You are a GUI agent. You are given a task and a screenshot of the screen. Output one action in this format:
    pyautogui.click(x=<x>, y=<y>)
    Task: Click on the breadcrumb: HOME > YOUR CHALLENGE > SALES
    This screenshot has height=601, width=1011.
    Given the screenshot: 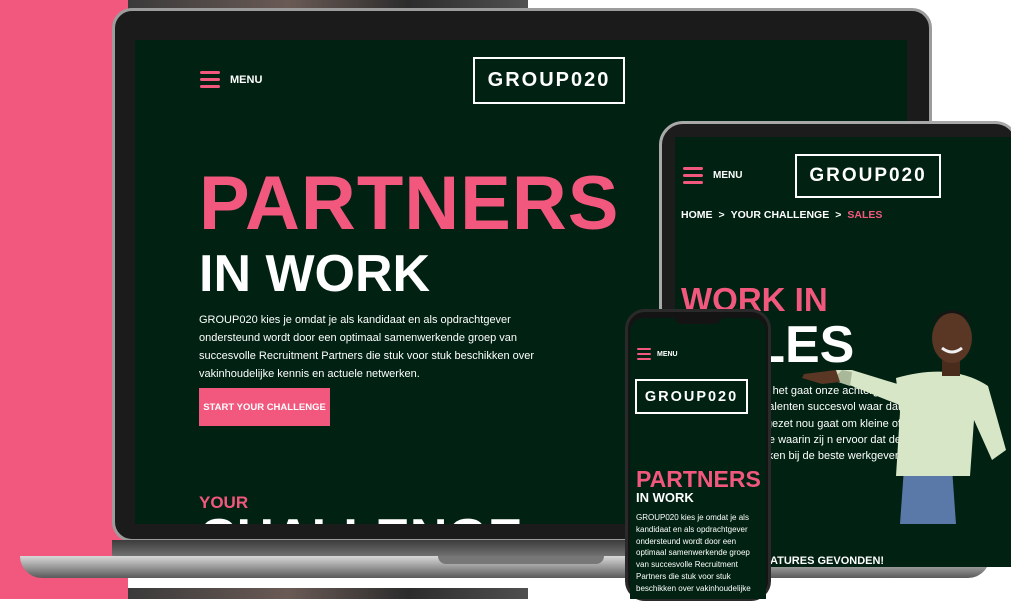 What is the action you would take?
    pyautogui.click(x=781, y=215)
    